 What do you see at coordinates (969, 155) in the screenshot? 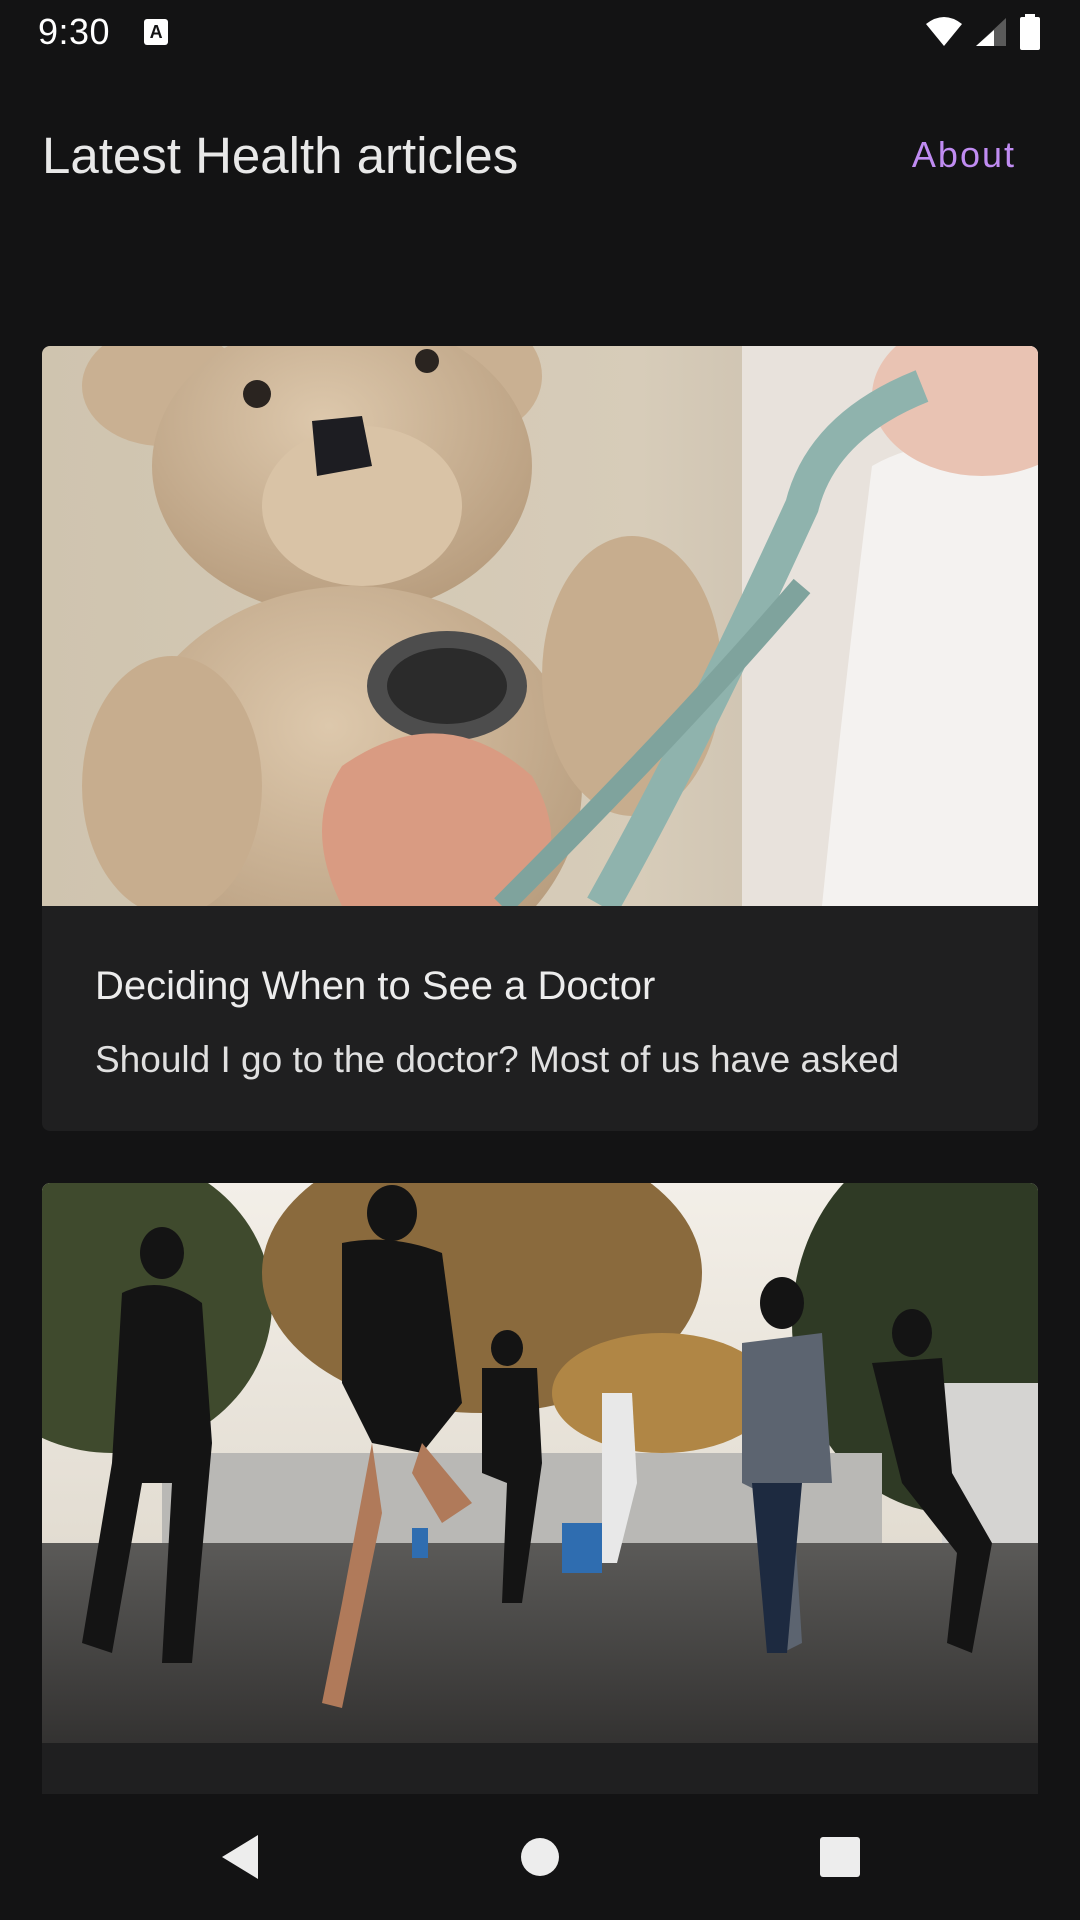
I see `about-button: About` at bounding box center [969, 155].